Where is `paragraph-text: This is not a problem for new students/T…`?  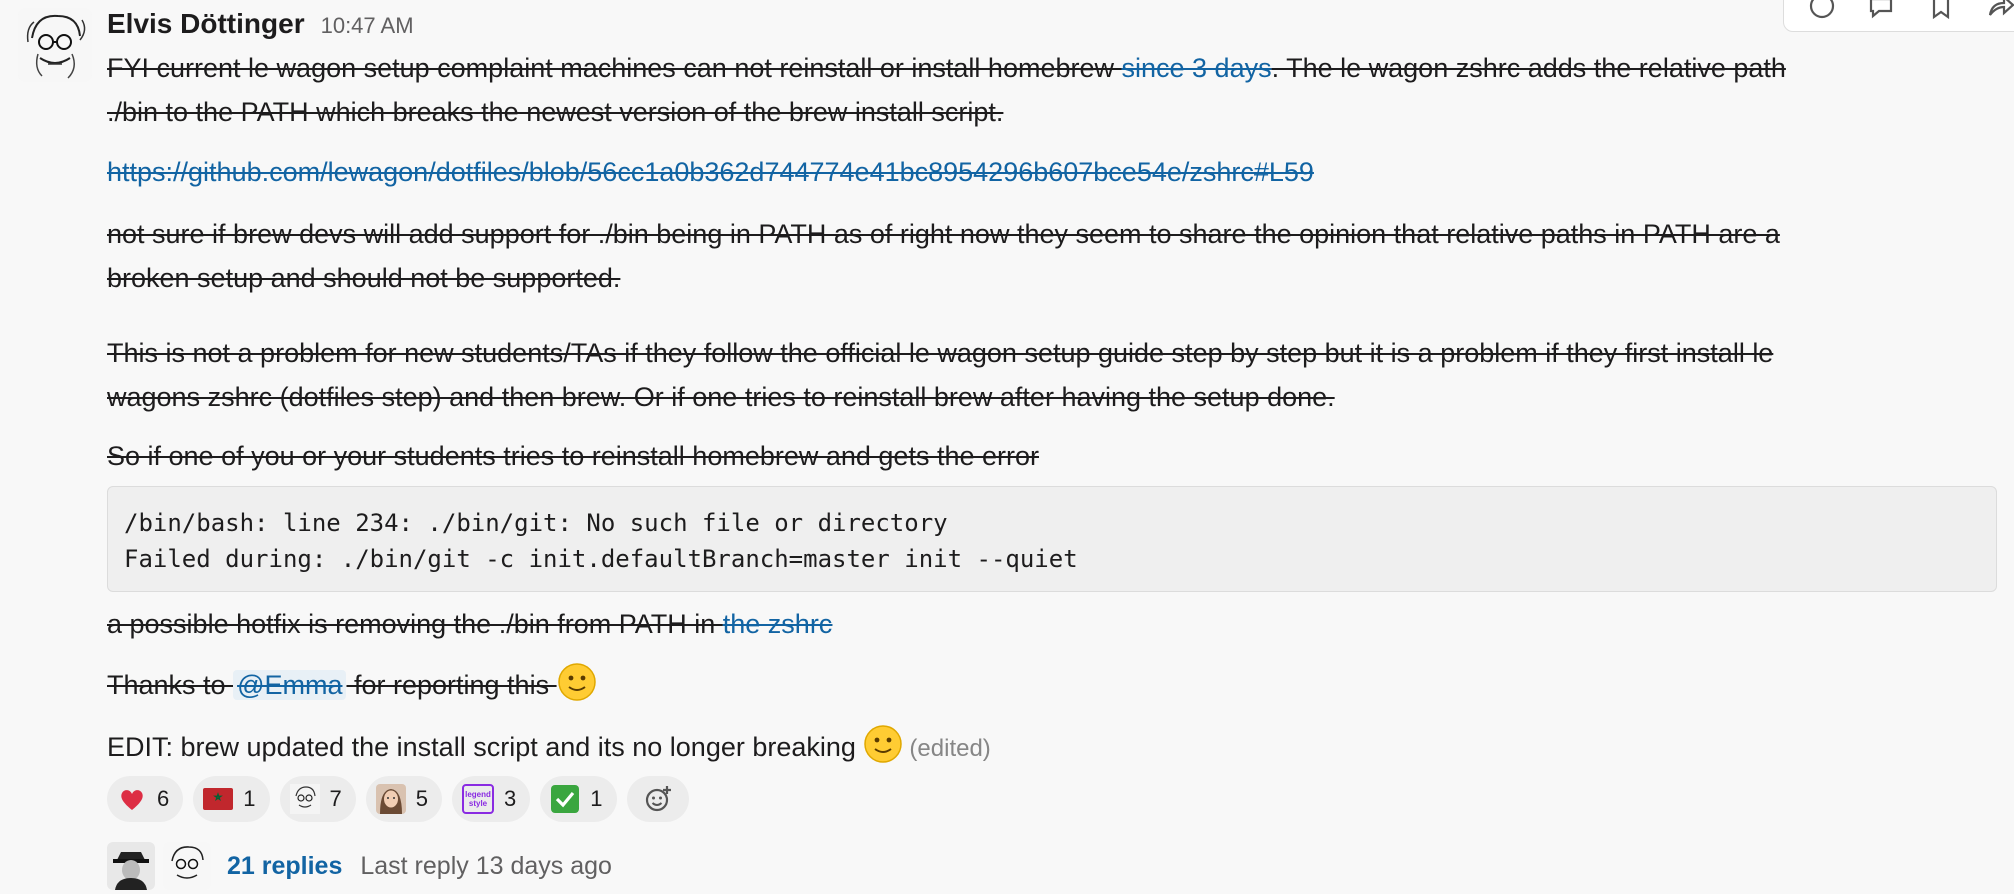 paragraph-text: This is not a problem for new students/T… is located at coordinates (940, 353).